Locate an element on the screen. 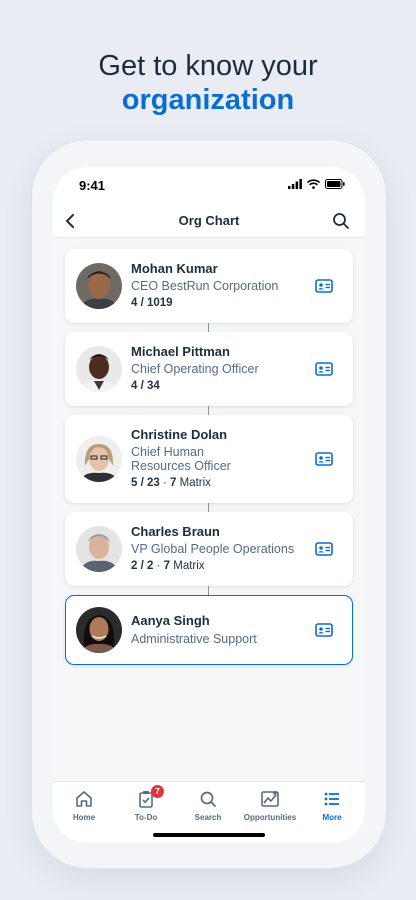 The height and width of the screenshot is (900, 416). home-icon is located at coordinates (84, 799).